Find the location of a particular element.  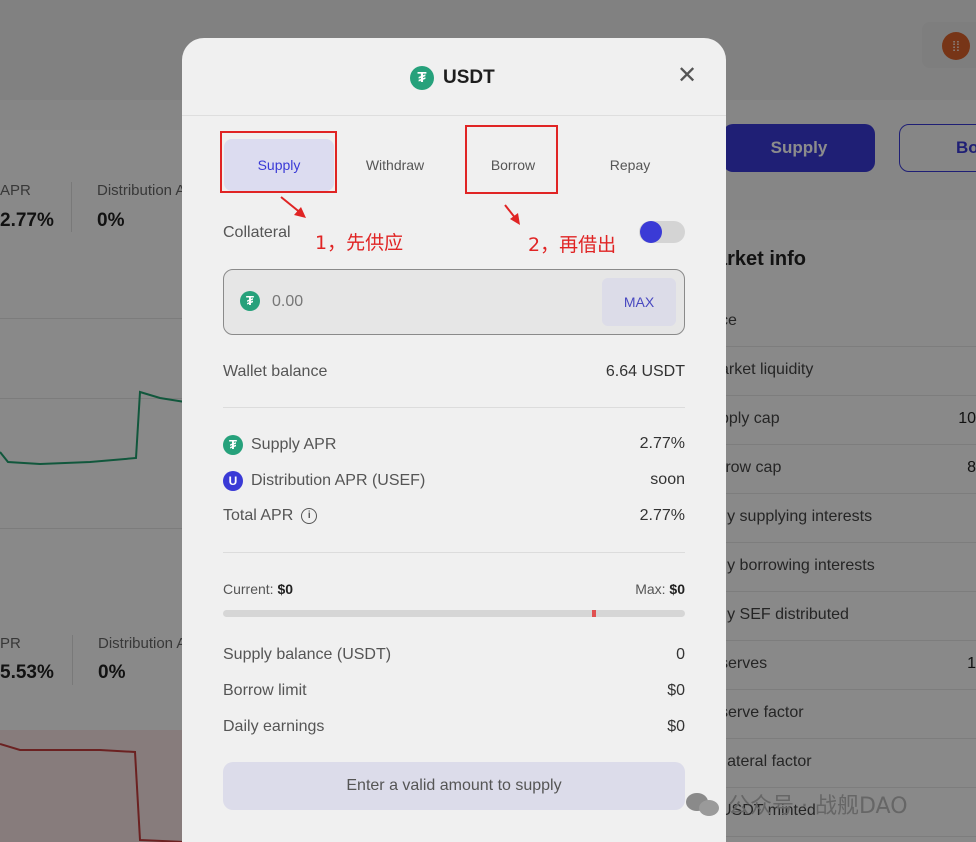

supply-apr-label: Supply APR is located at coordinates (294, 444).